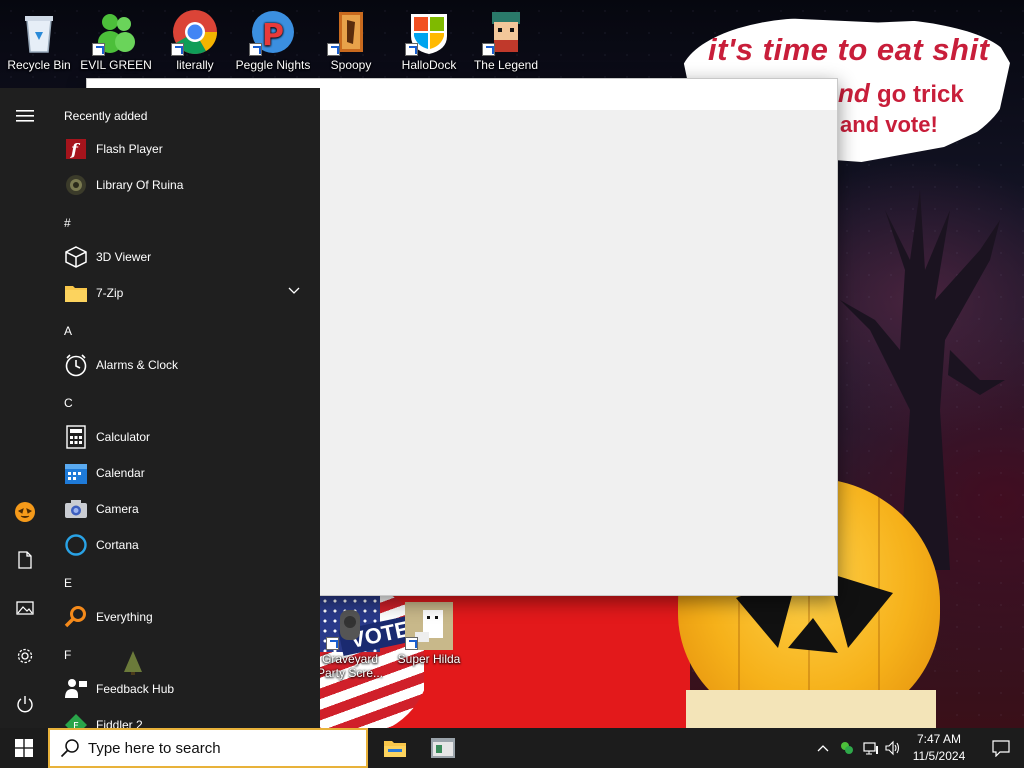  I want to click on taskbar-search-box: Type here to search, so click(208, 748).